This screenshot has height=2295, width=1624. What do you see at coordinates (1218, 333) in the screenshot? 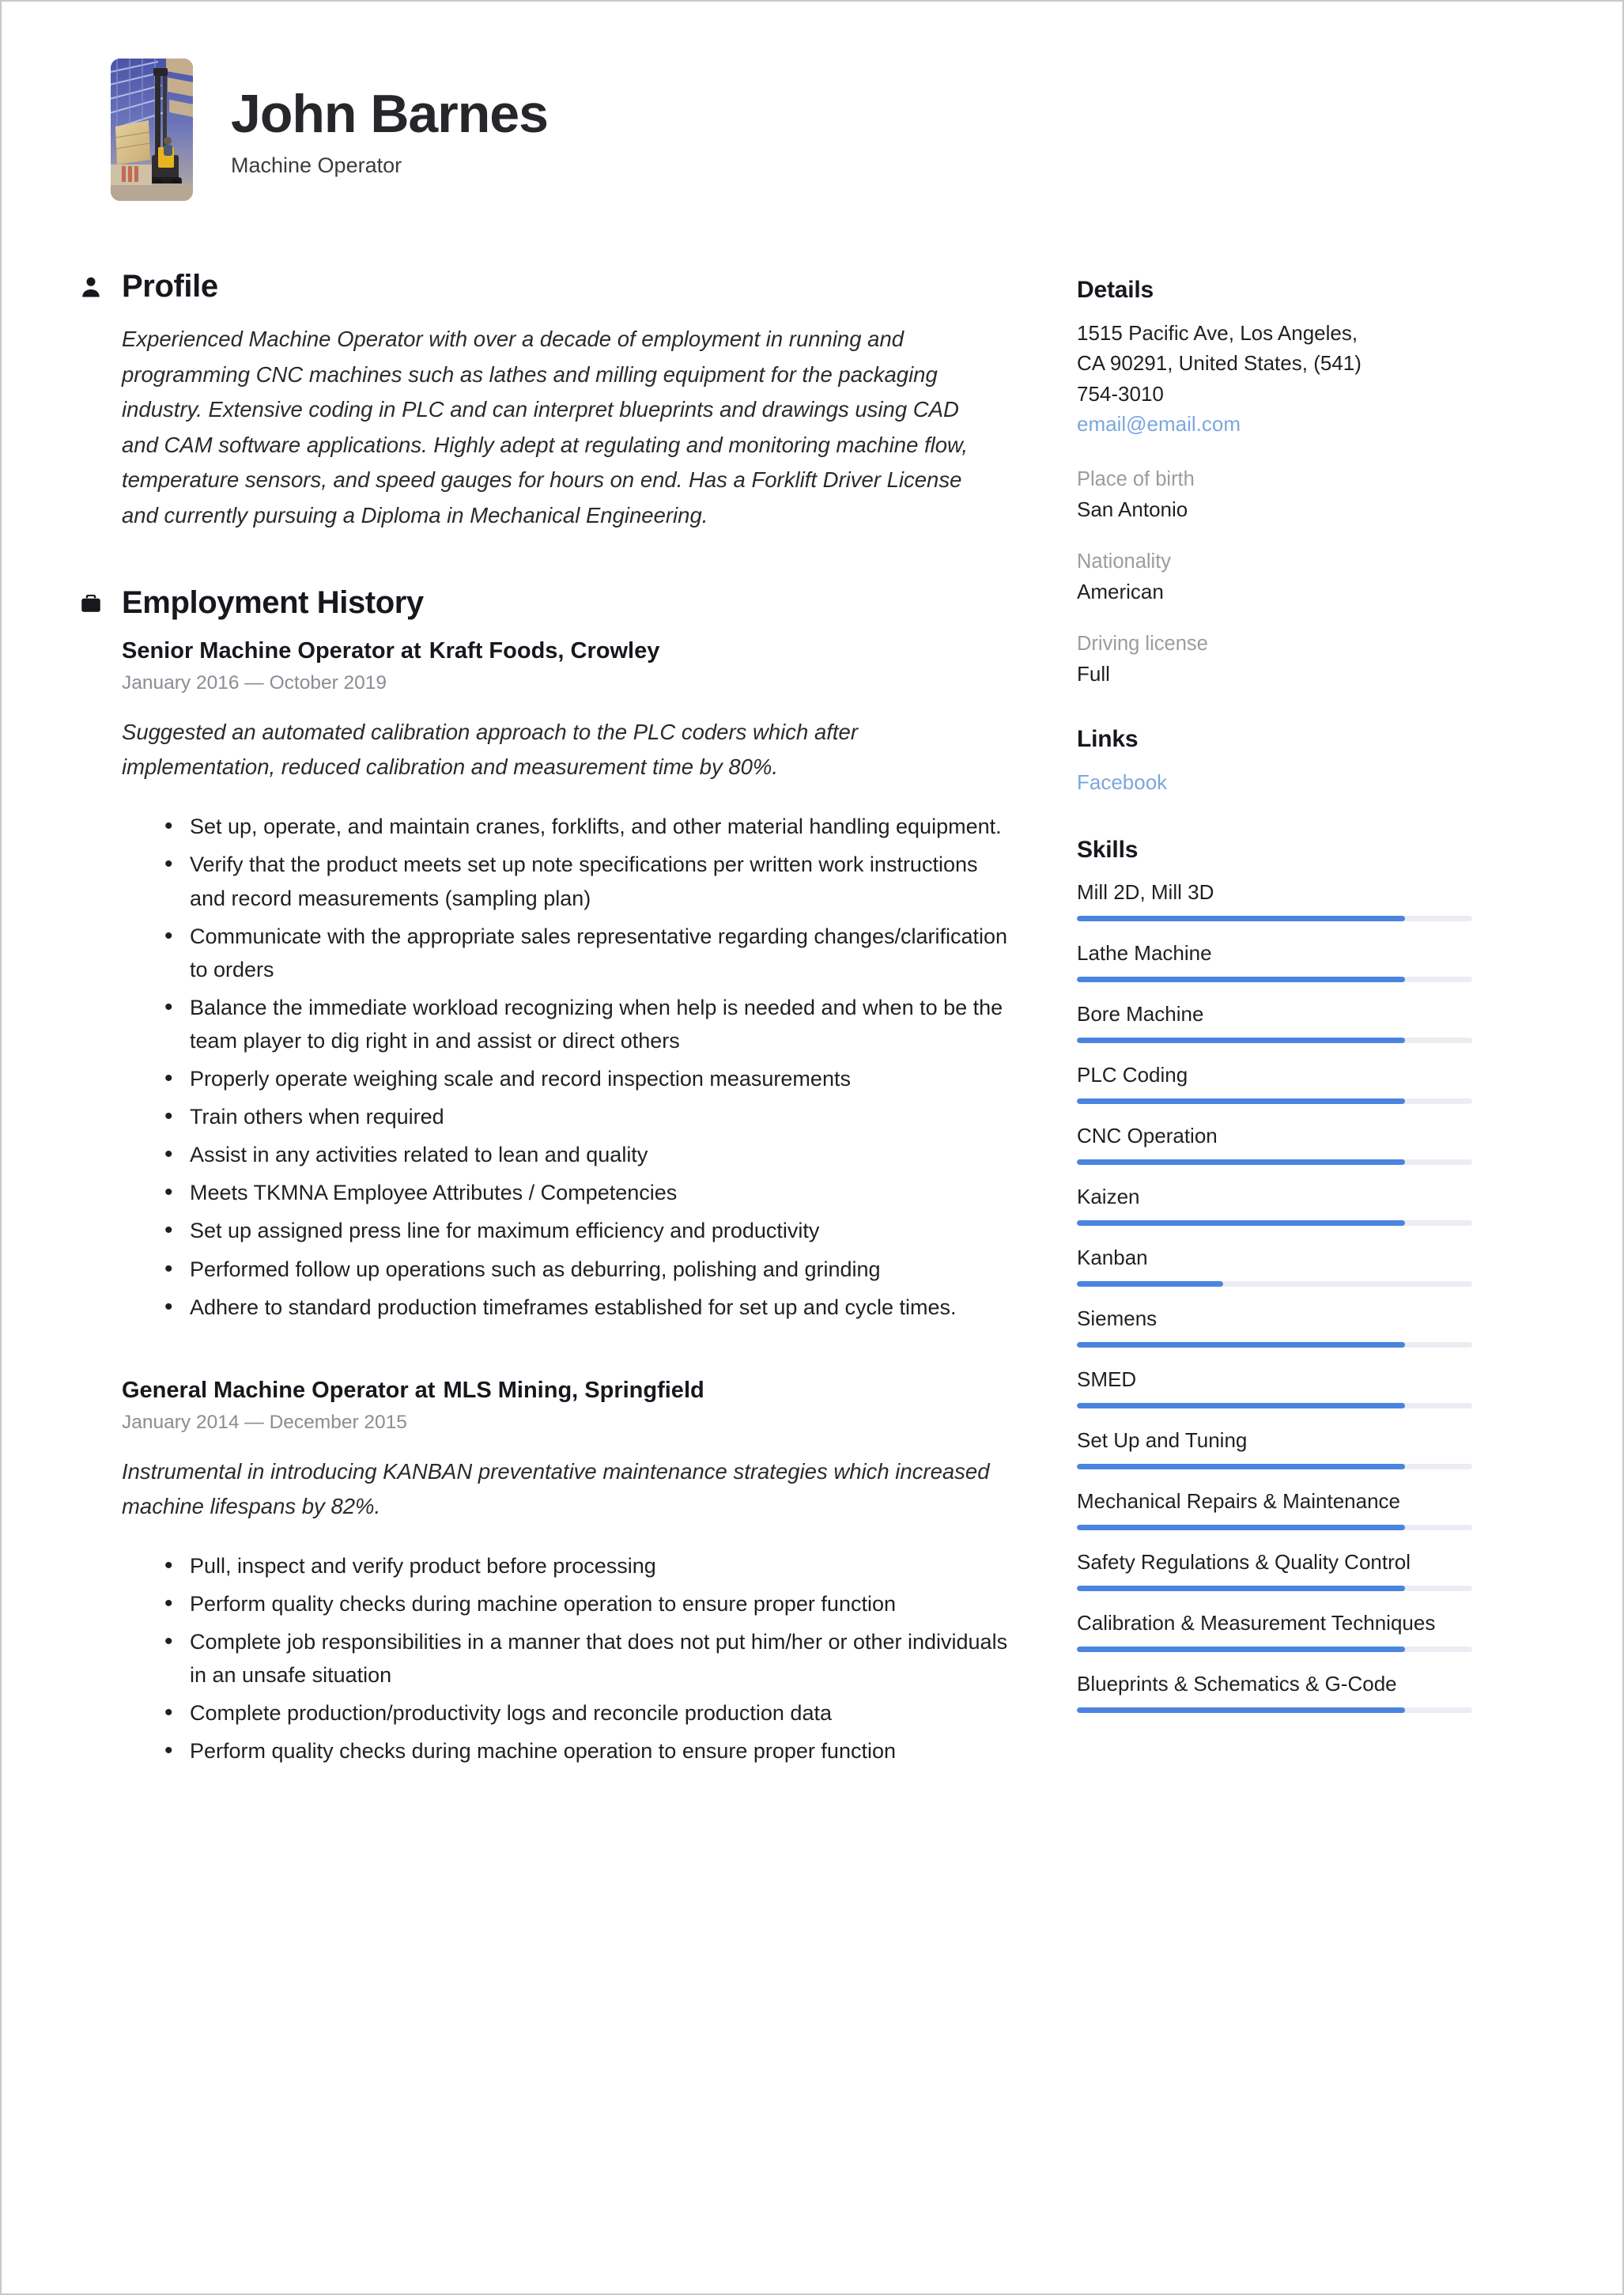
I see `address-line: 1515 Pacific Ave, Los Angeles,` at bounding box center [1218, 333].